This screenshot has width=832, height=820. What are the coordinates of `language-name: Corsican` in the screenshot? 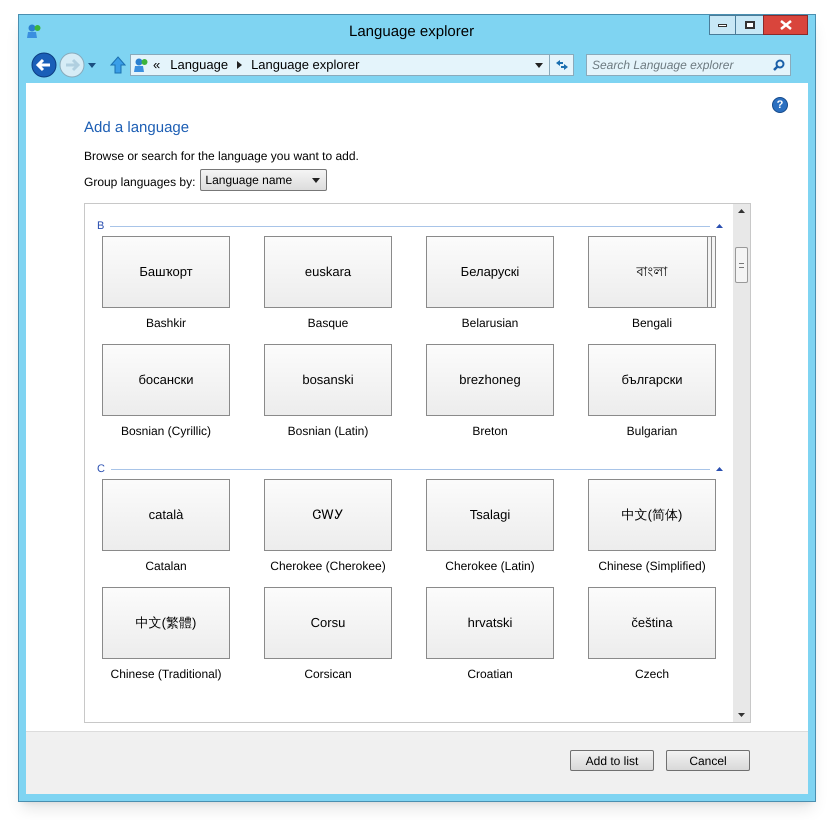 It's located at (328, 674).